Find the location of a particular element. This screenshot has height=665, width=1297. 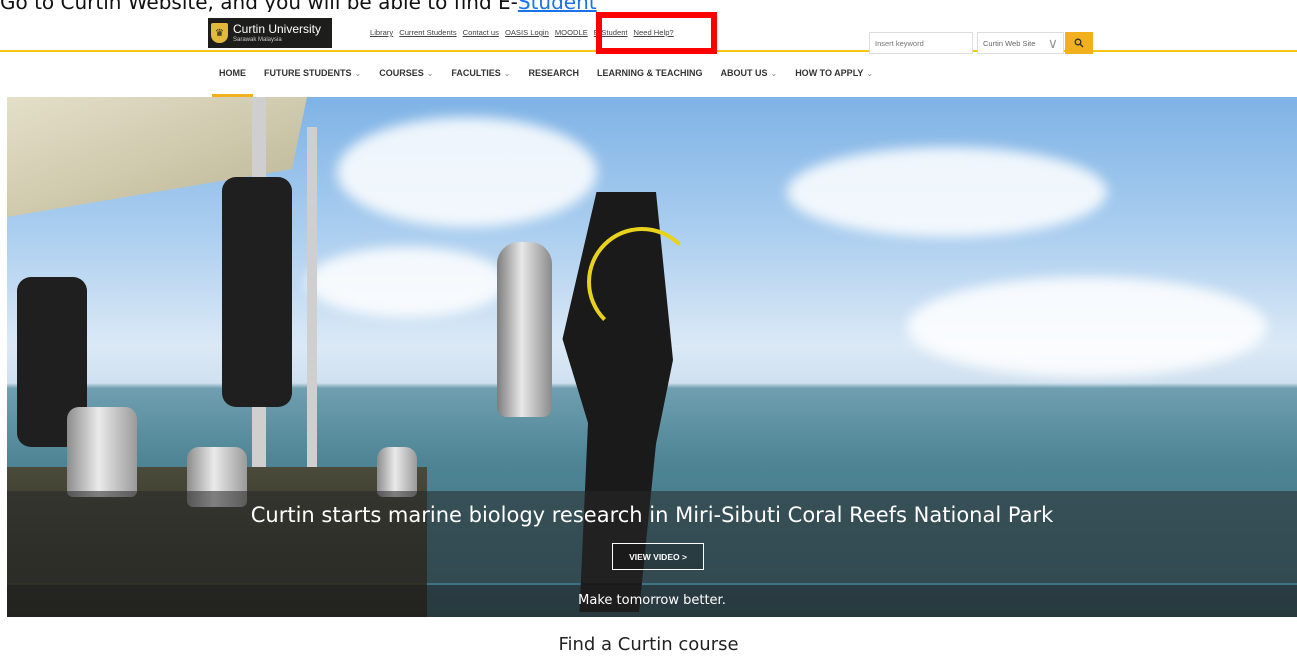

diver-hose is located at coordinates (642, 282).